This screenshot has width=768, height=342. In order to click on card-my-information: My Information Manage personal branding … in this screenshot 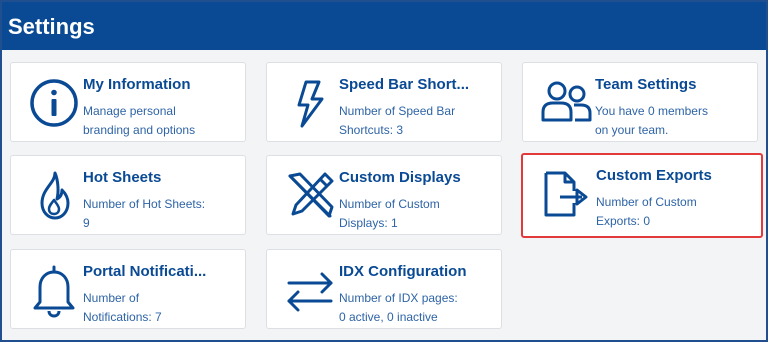, I will do `click(128, 102)`.